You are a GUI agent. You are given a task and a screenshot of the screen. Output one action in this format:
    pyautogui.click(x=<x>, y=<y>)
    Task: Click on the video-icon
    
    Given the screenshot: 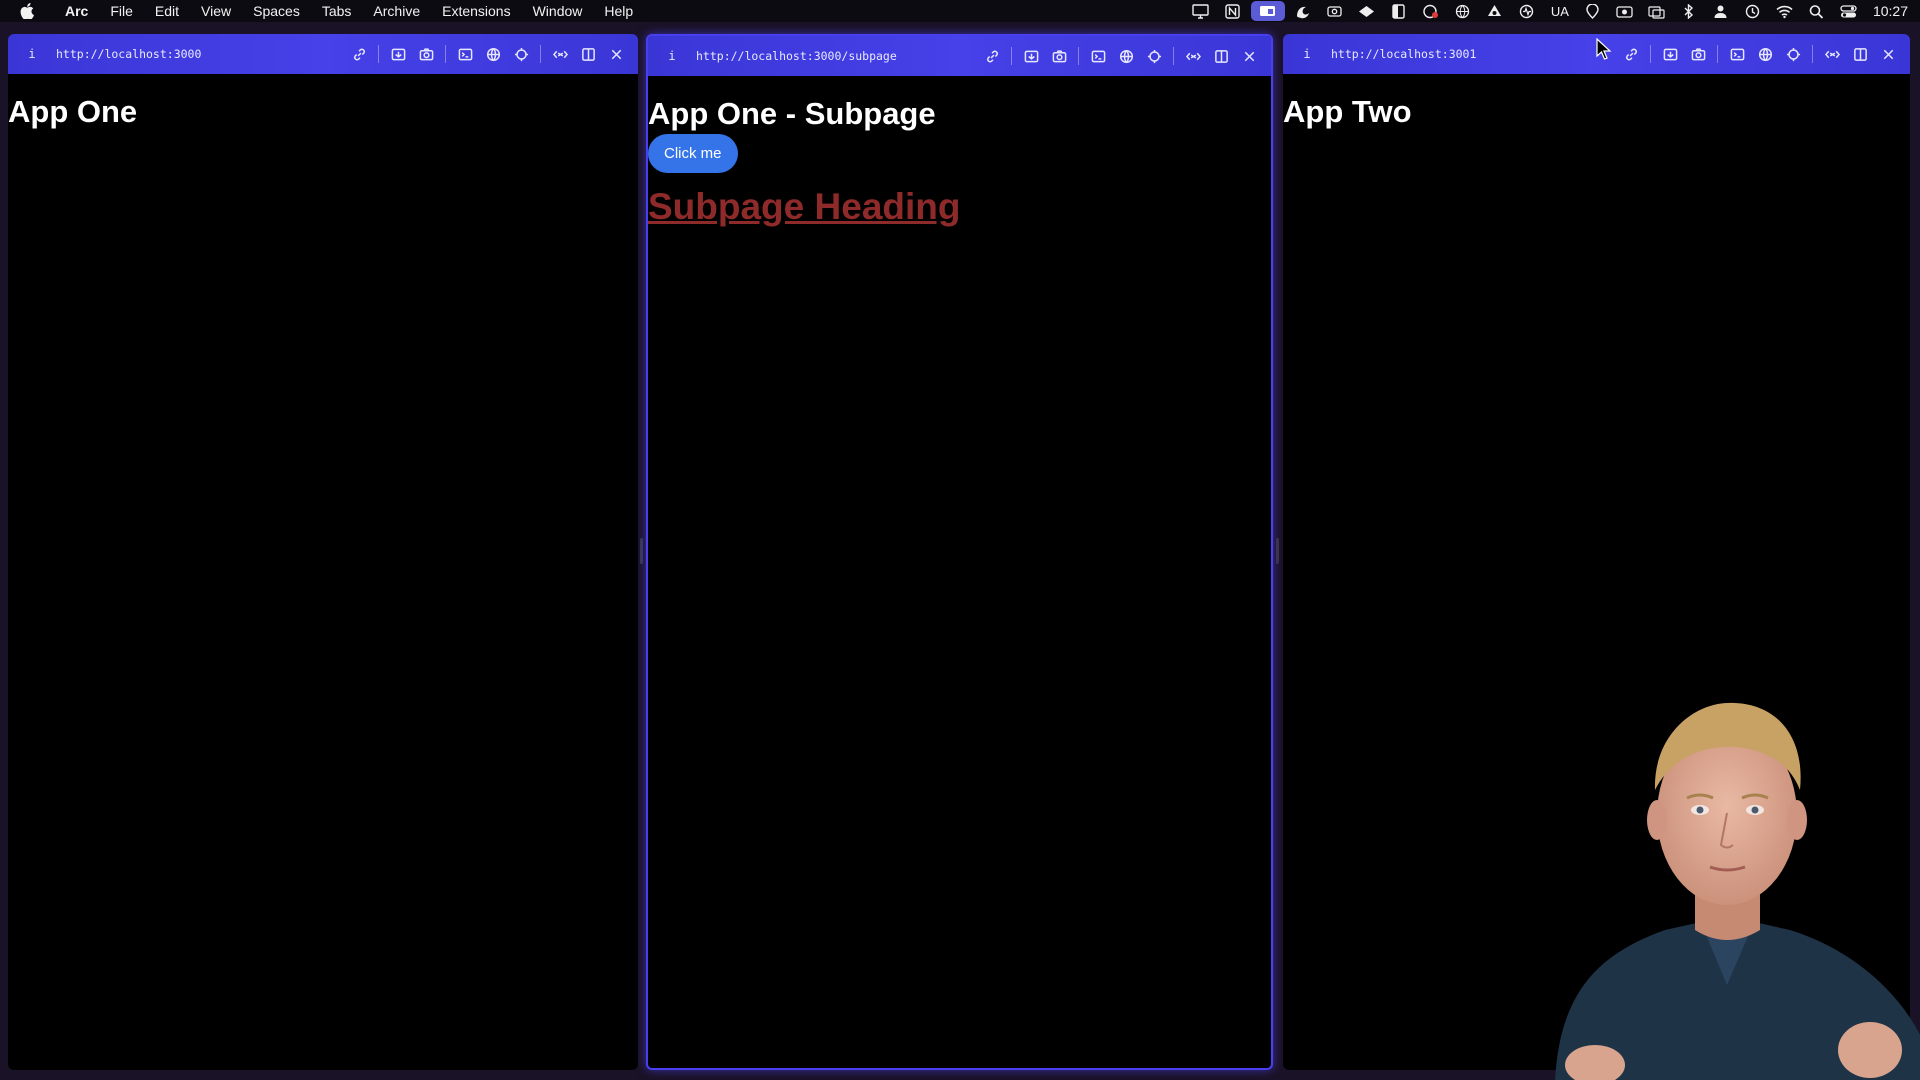 What is the action you would take?
    pyautogui.click(x=1625, y=11)
    